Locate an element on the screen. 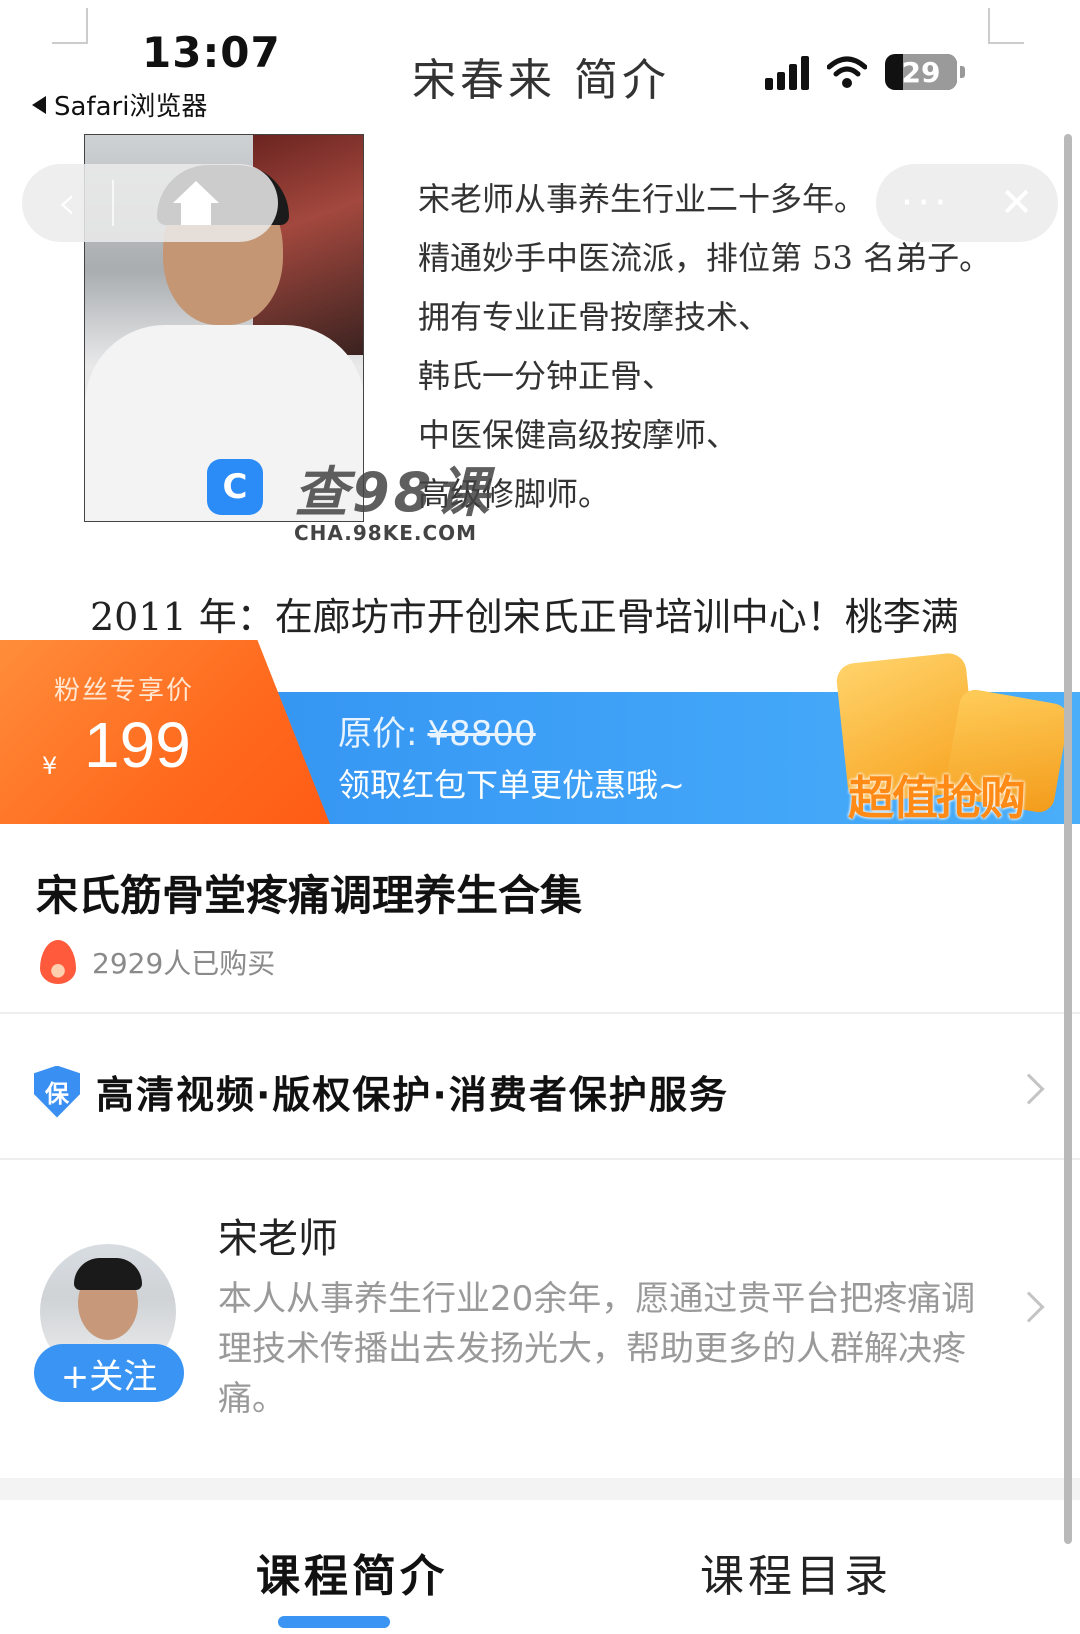 Image resolution: width=1080 pixels, height=1634 pixels. history-line: 2011 年：在廊坊市开创宋氏正骨培训中心！桃李满 is located at coordinates (524, 617).